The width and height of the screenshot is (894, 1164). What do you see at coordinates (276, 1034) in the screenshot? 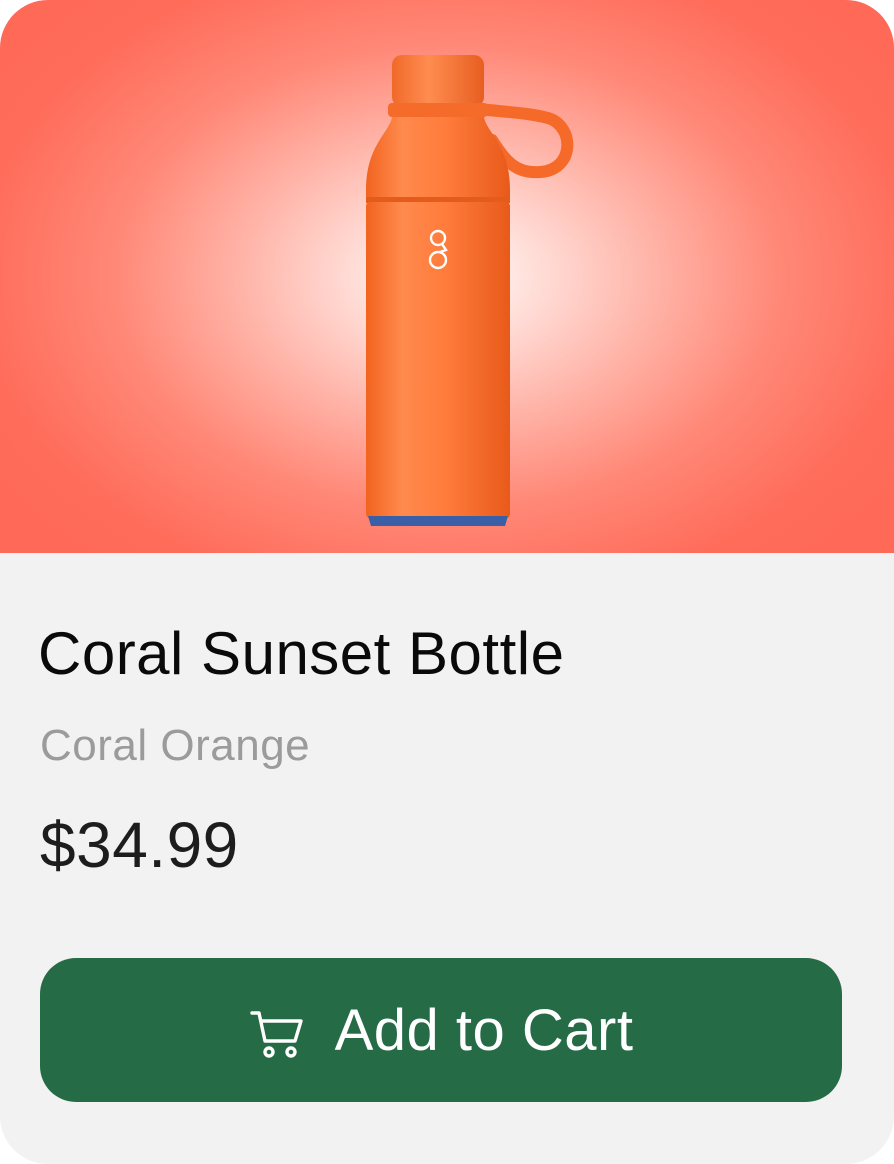
I see `cart-icon` at bounding box center [276, 1034].